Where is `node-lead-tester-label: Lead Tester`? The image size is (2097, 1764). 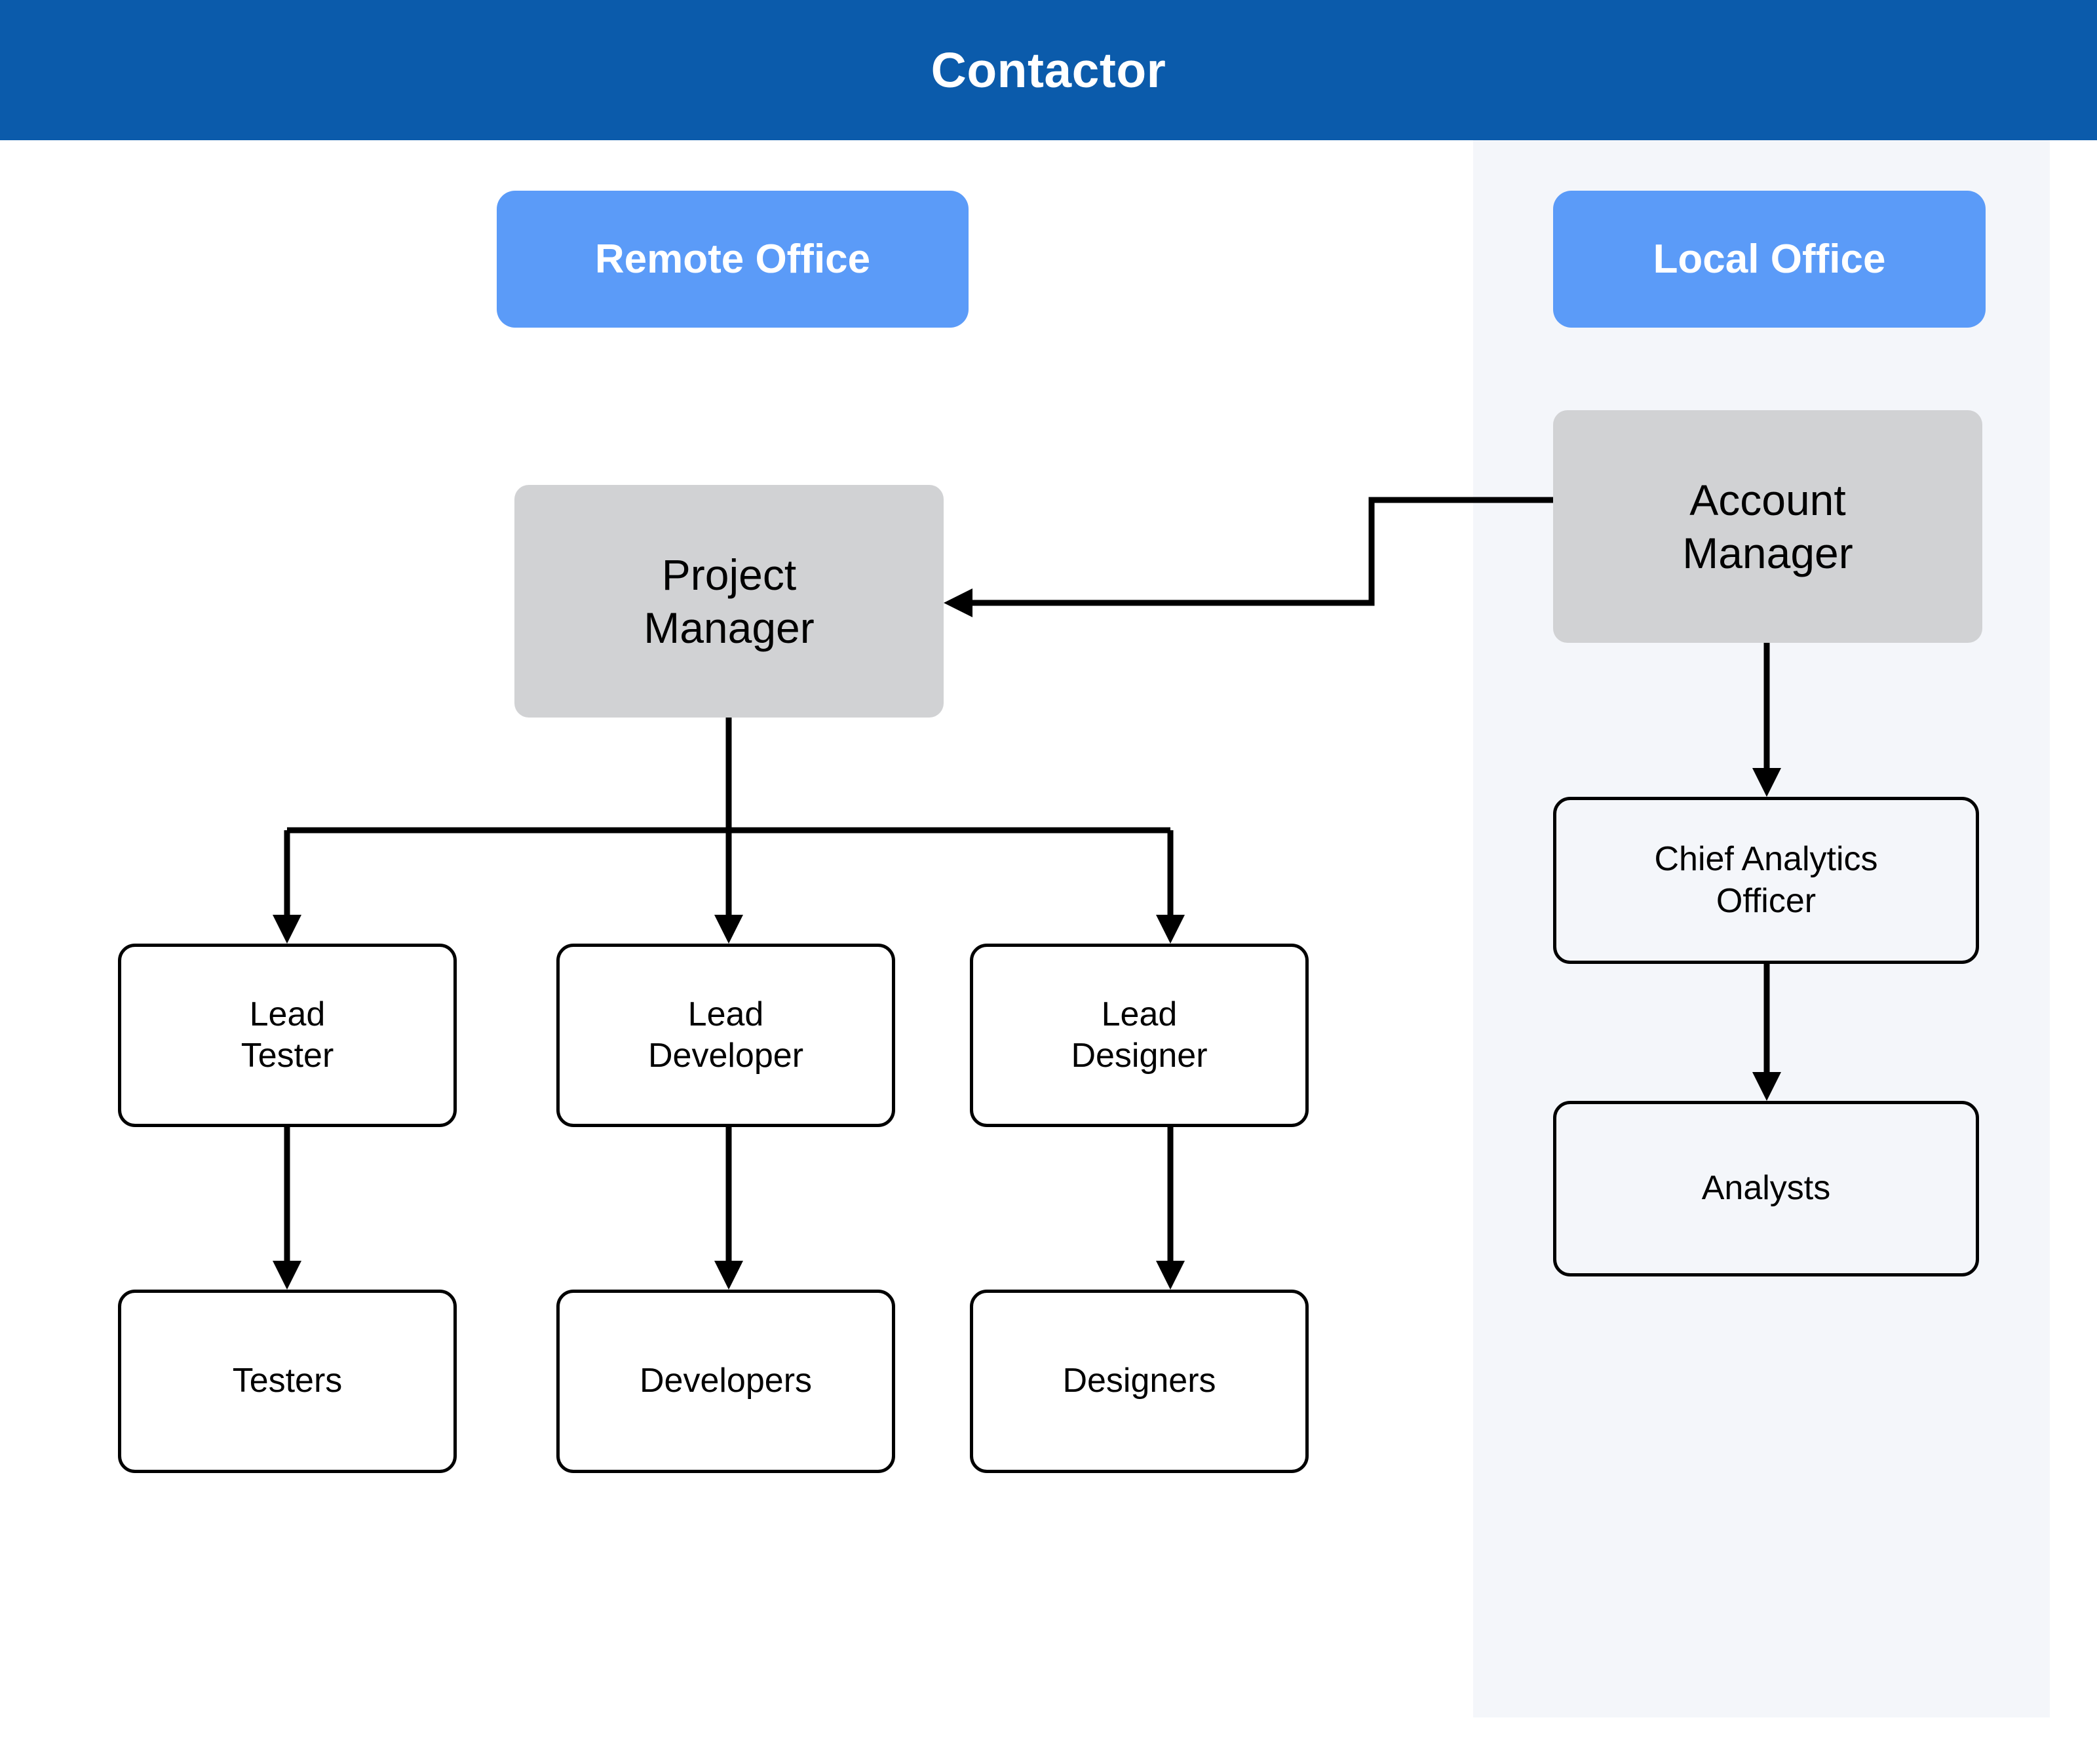 node-lead-tester-label: Lead Tester is located at coordinates (287, 1035).